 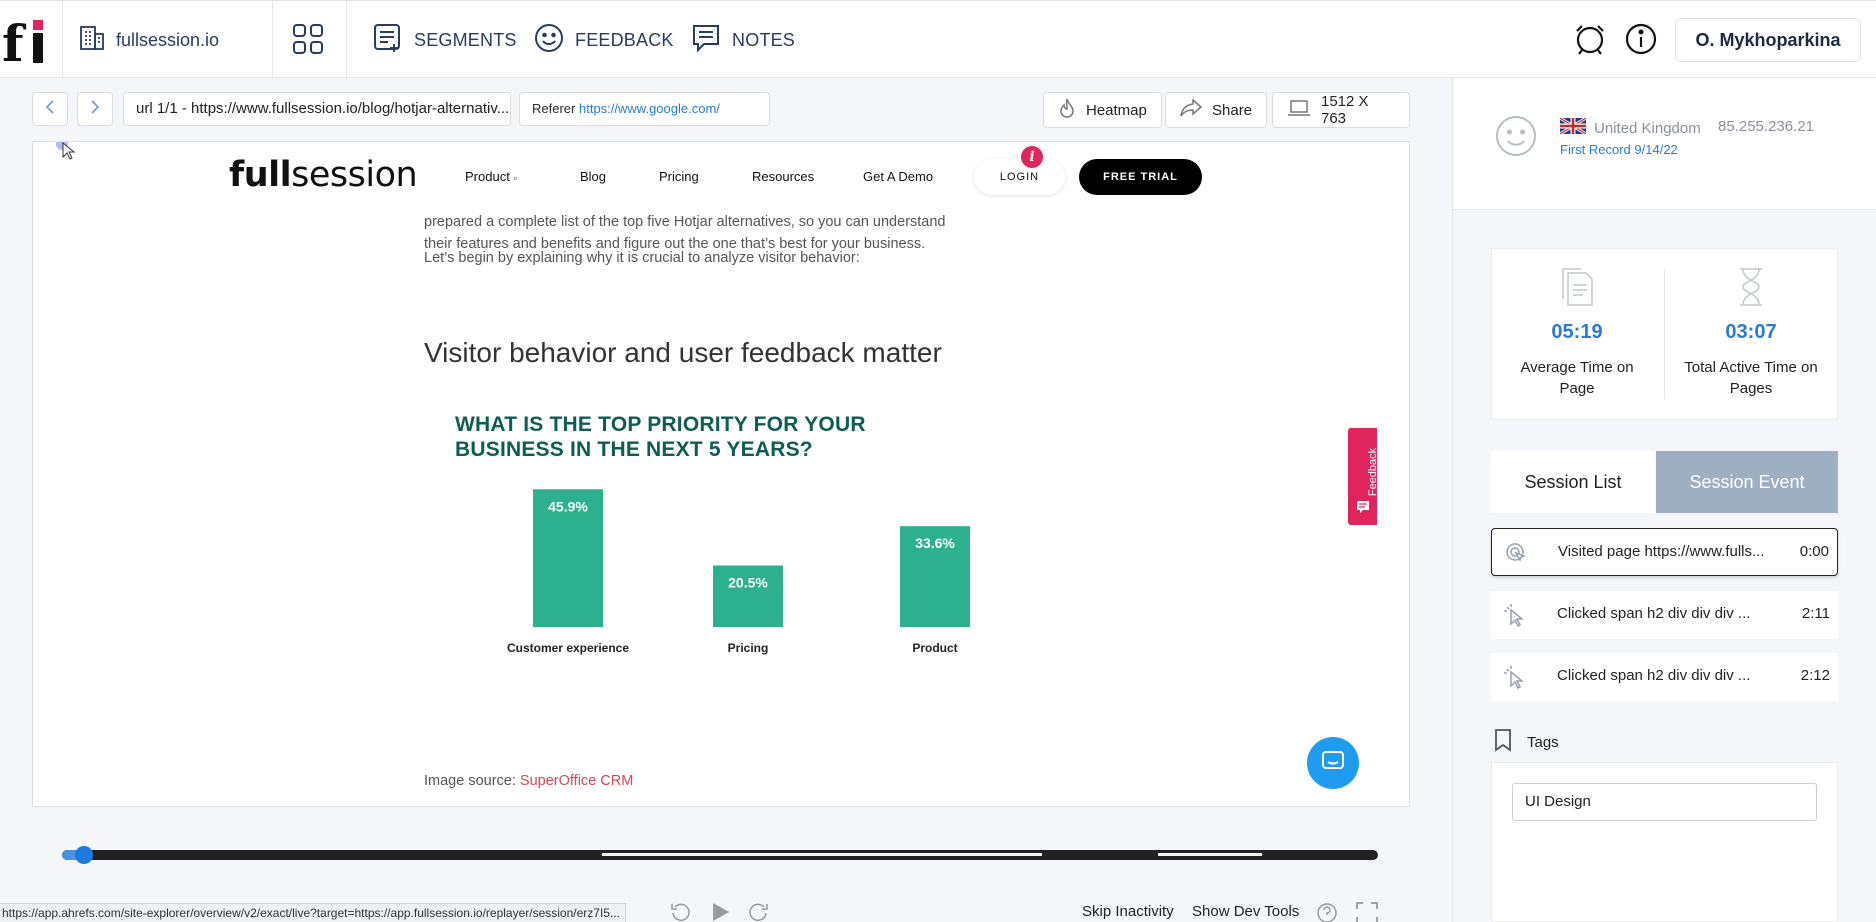 I want to click on chevron-right-icon, so click(x=95, y=109).